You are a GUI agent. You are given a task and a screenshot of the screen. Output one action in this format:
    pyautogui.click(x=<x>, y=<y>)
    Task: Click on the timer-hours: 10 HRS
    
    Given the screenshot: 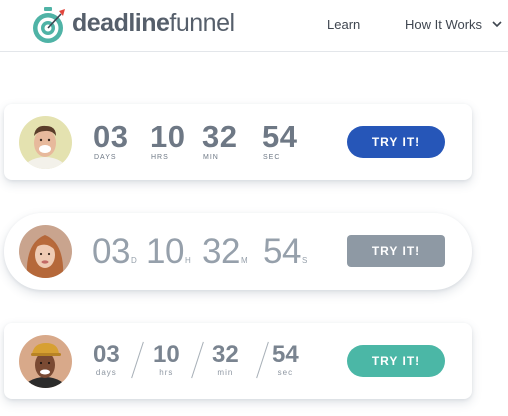 What is the action you would take?
    pyautogui.click(x=168, y=140)
    